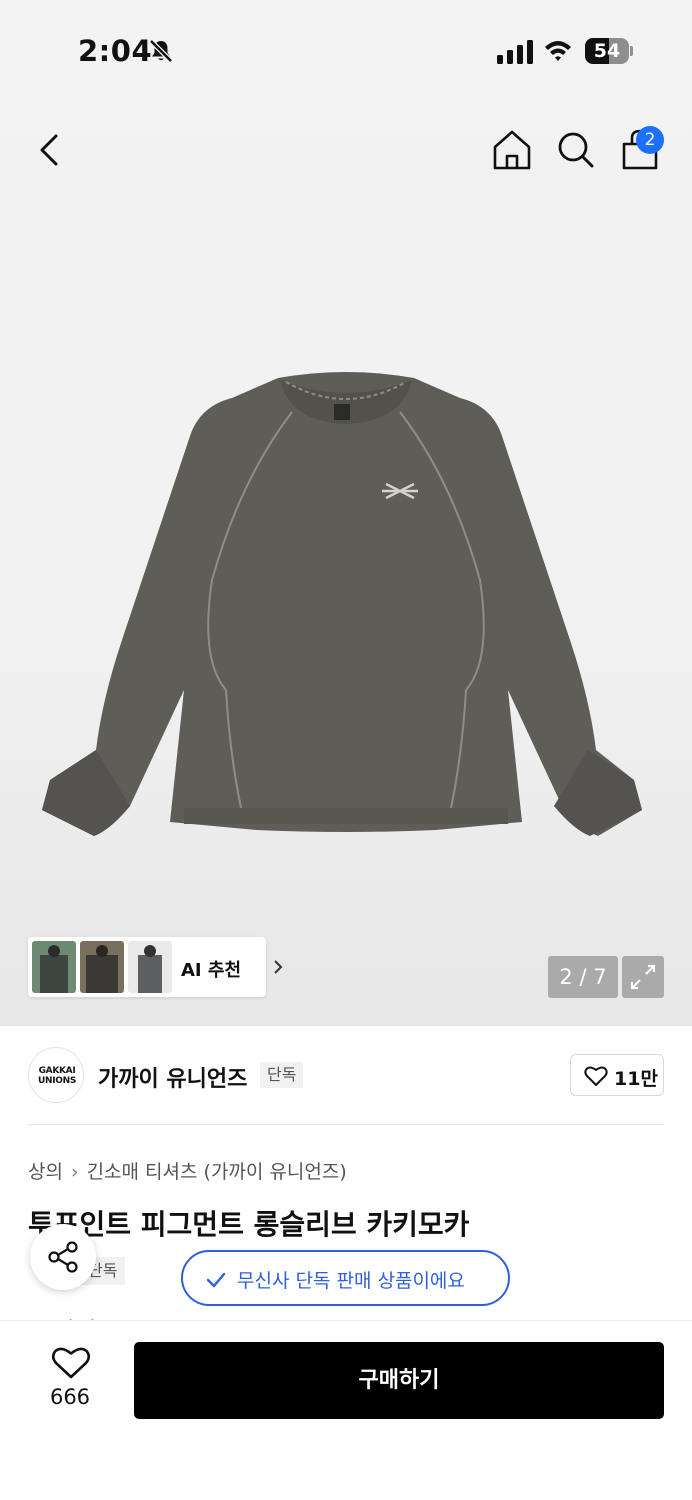 The width and height of the screenshot is (692, 1500). Describe the element at coordinates (45, 1172) in the screenshot. I see `breadcrumb-item-top: 상의` at that location.